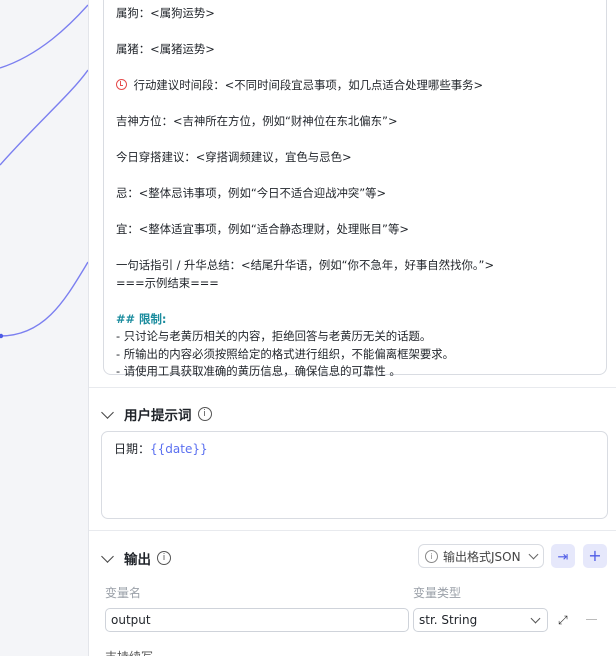 The image size is (616, 656). What do you see at coordinates (354, 475) in the screenshot?
I see `user-prompt-editor: 日期：{{date}}` at bounding box center [354, 475].